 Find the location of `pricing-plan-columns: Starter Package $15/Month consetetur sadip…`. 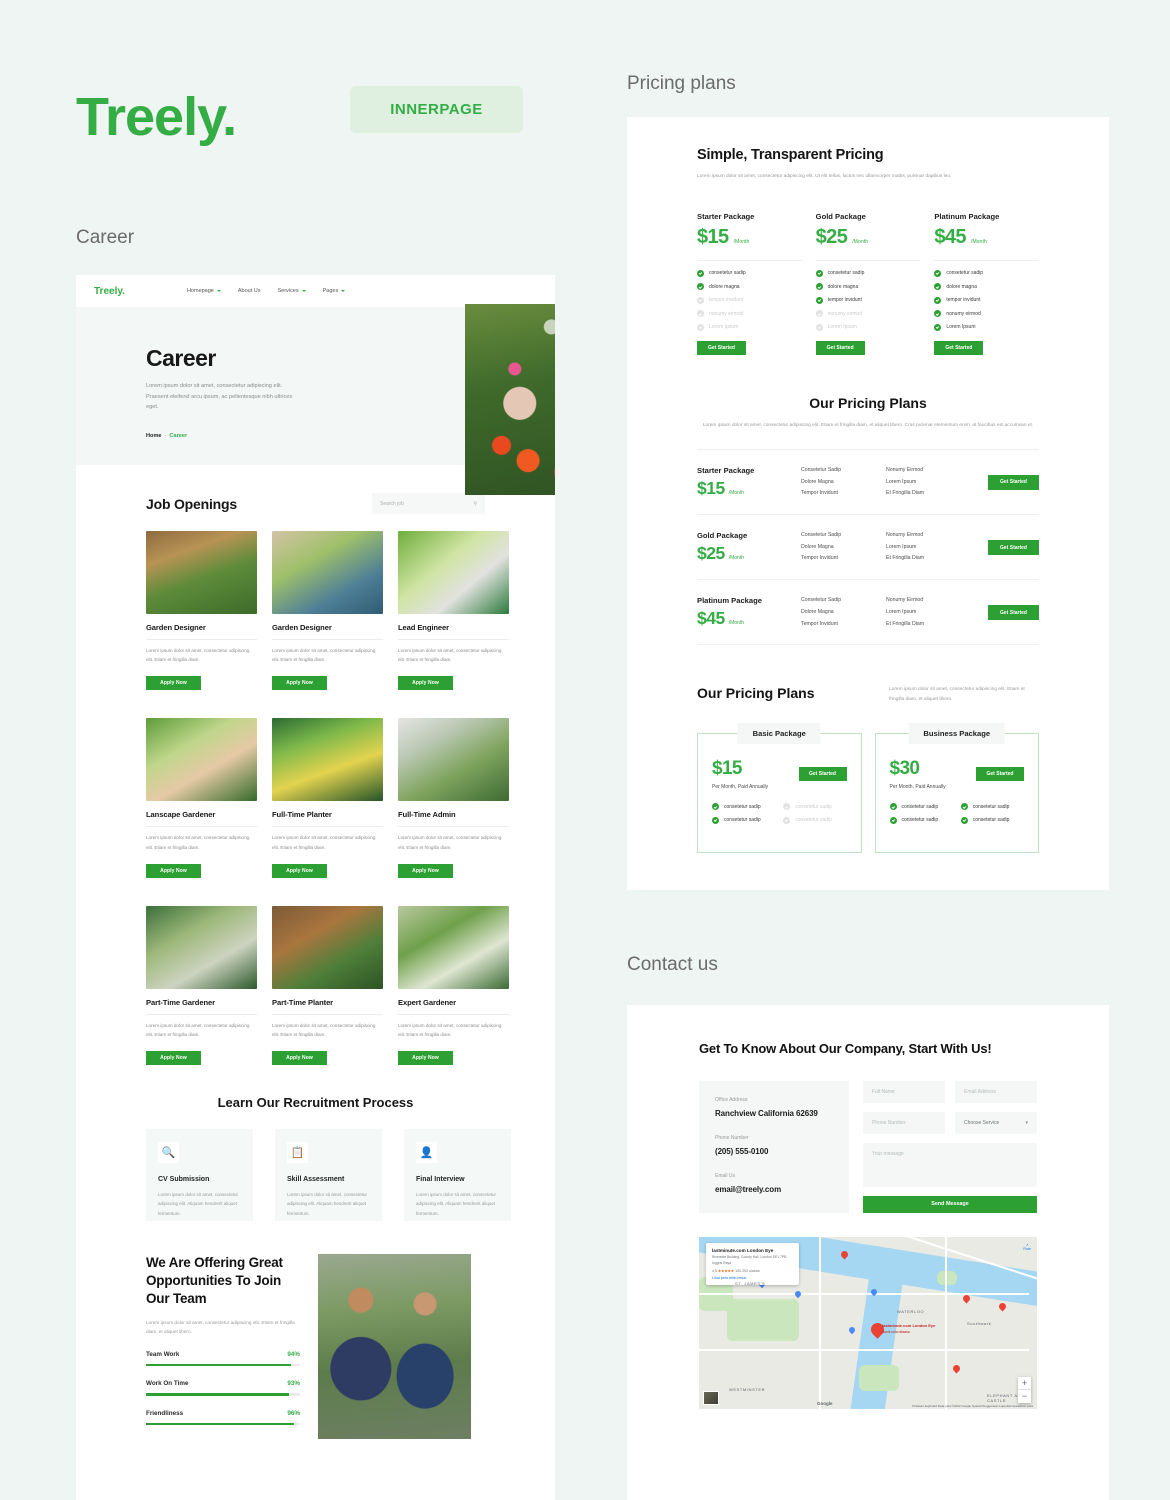

pricing-plan-columns: Starter Package $15/Month consetetur sadip… is located at coordinates (868, 283).